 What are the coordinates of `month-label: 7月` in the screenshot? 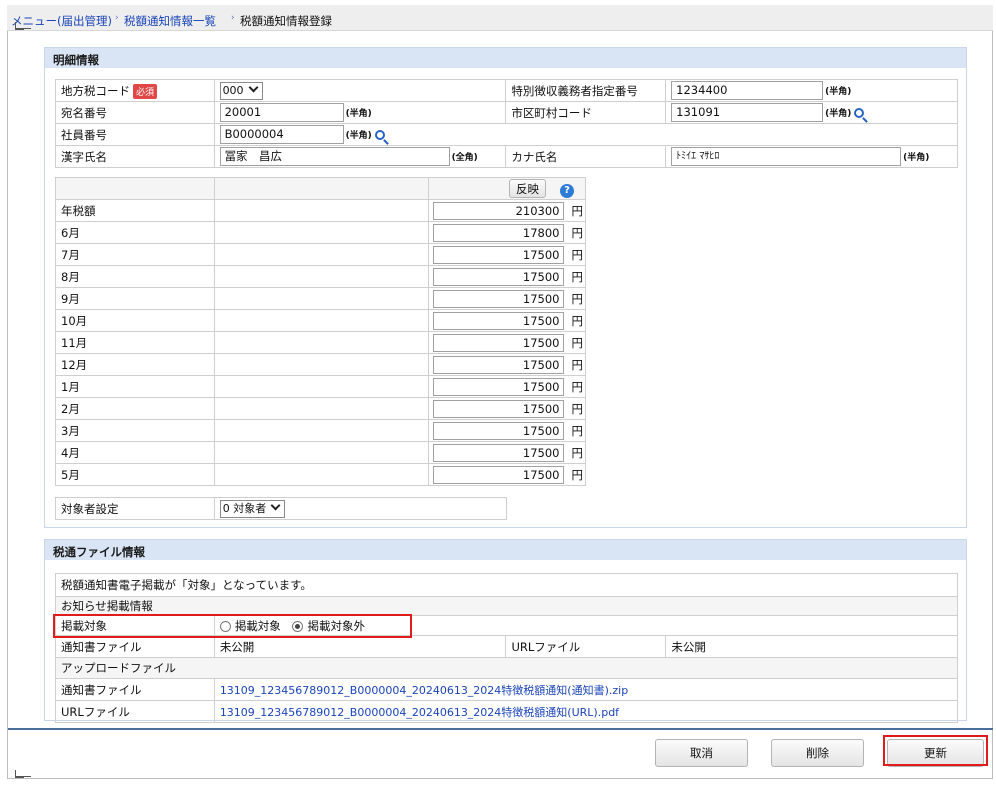 It's located at (135, 254).